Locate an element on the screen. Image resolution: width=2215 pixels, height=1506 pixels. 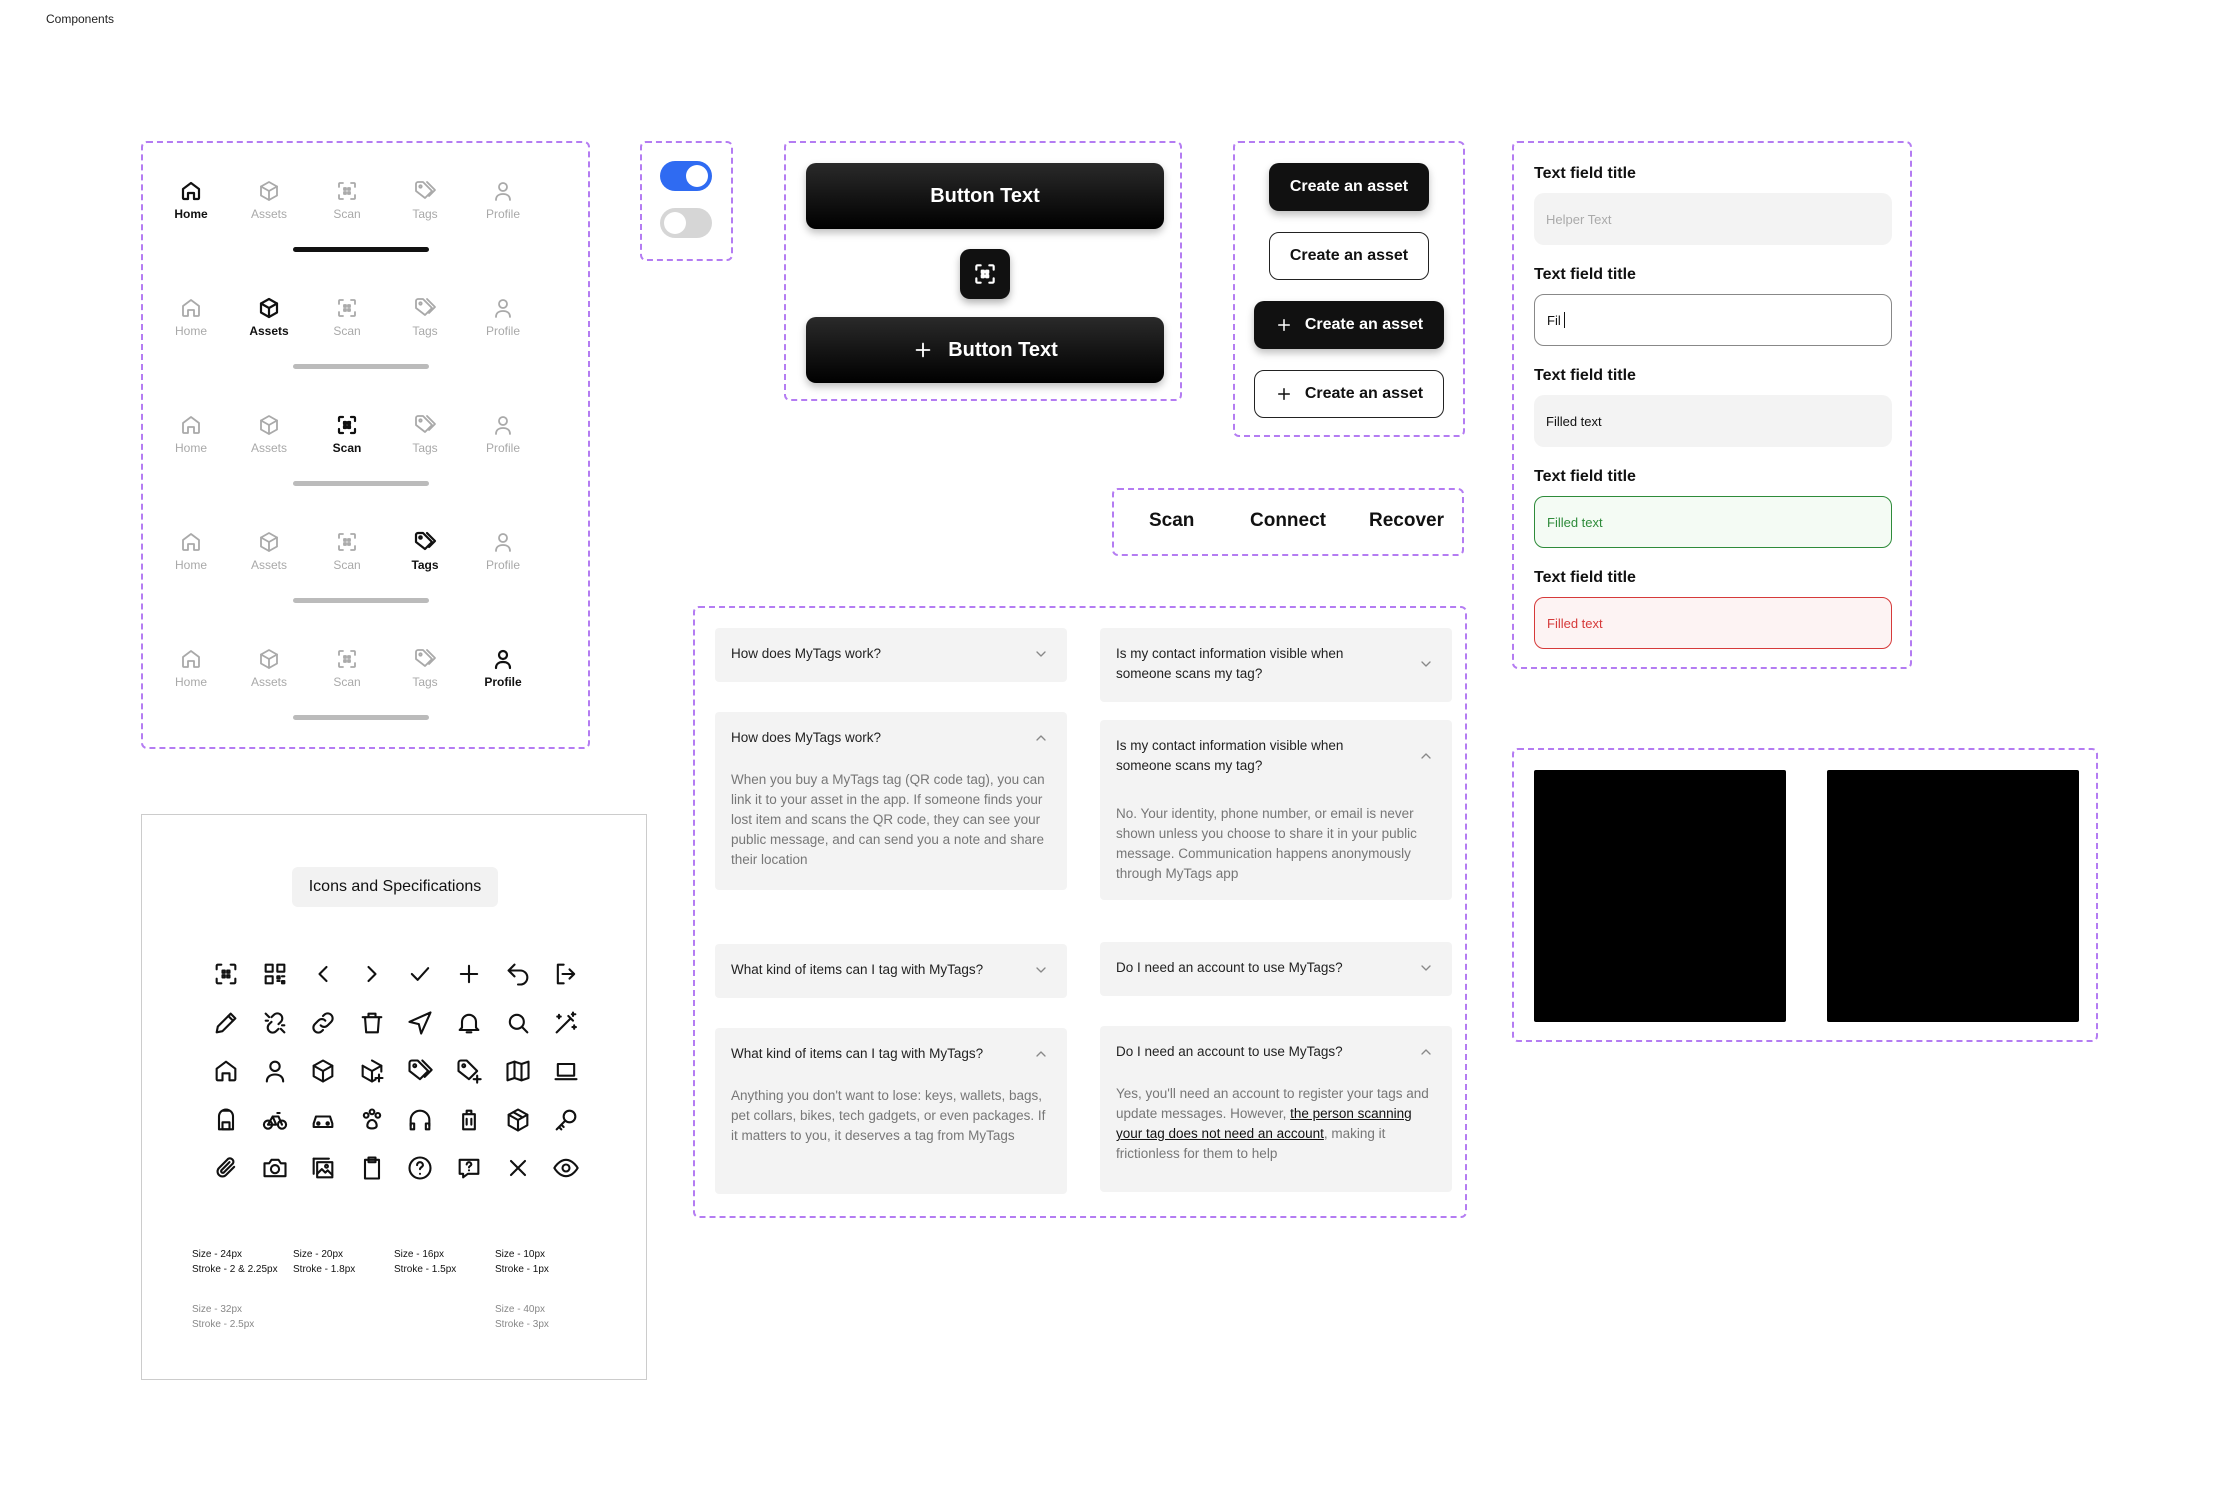
pencil-icon is located at coordinates (227, 1024).